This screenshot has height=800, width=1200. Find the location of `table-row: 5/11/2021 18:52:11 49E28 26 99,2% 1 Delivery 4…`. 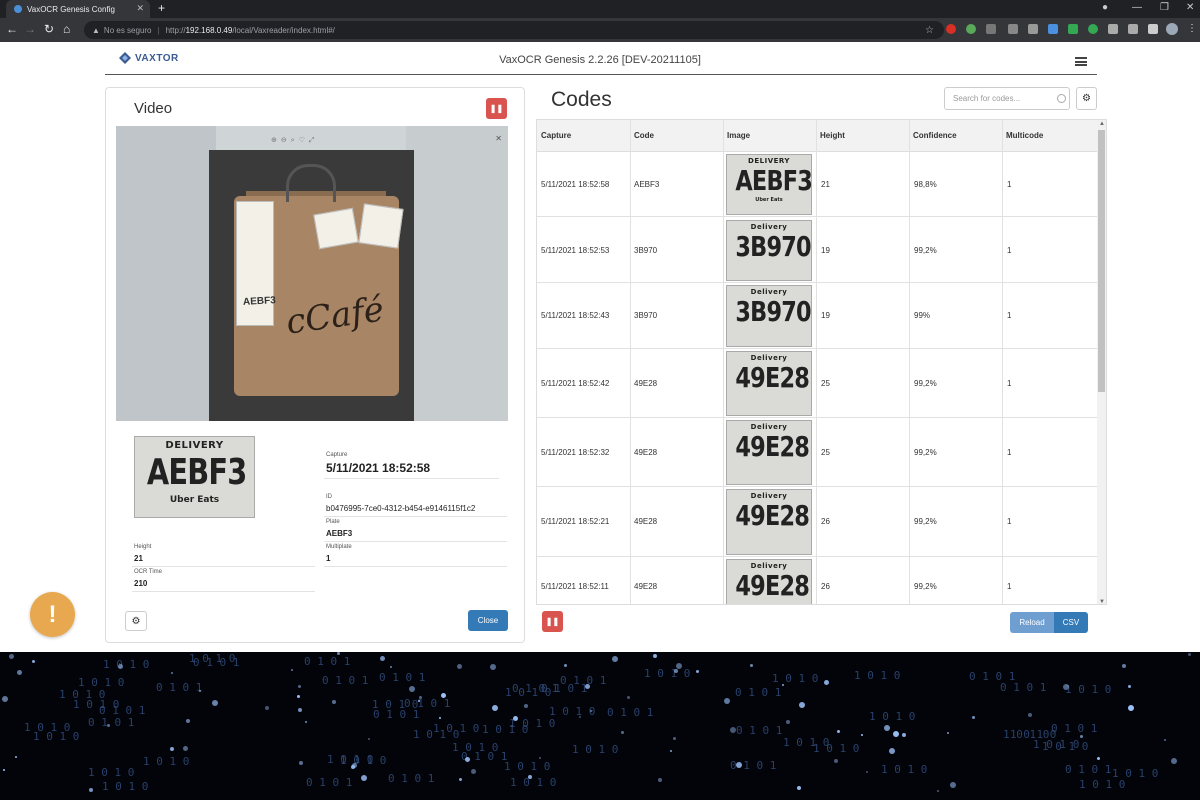

table-row: 5/11/2021 18:52:11 49E28 26 99,2% 1 Delivery 4… is located at coordinates (817, 580).